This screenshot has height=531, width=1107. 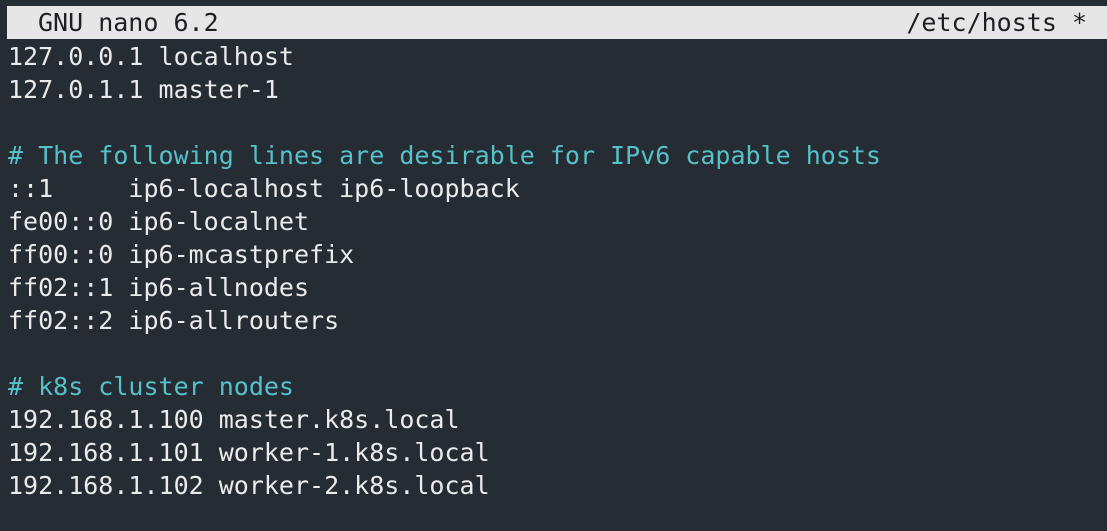 What do you see at coordinates (557, 254) in the screenshot?
I see `file-line: ff00::0 ip6-mcastprefix` at bounding box center [557, 254].